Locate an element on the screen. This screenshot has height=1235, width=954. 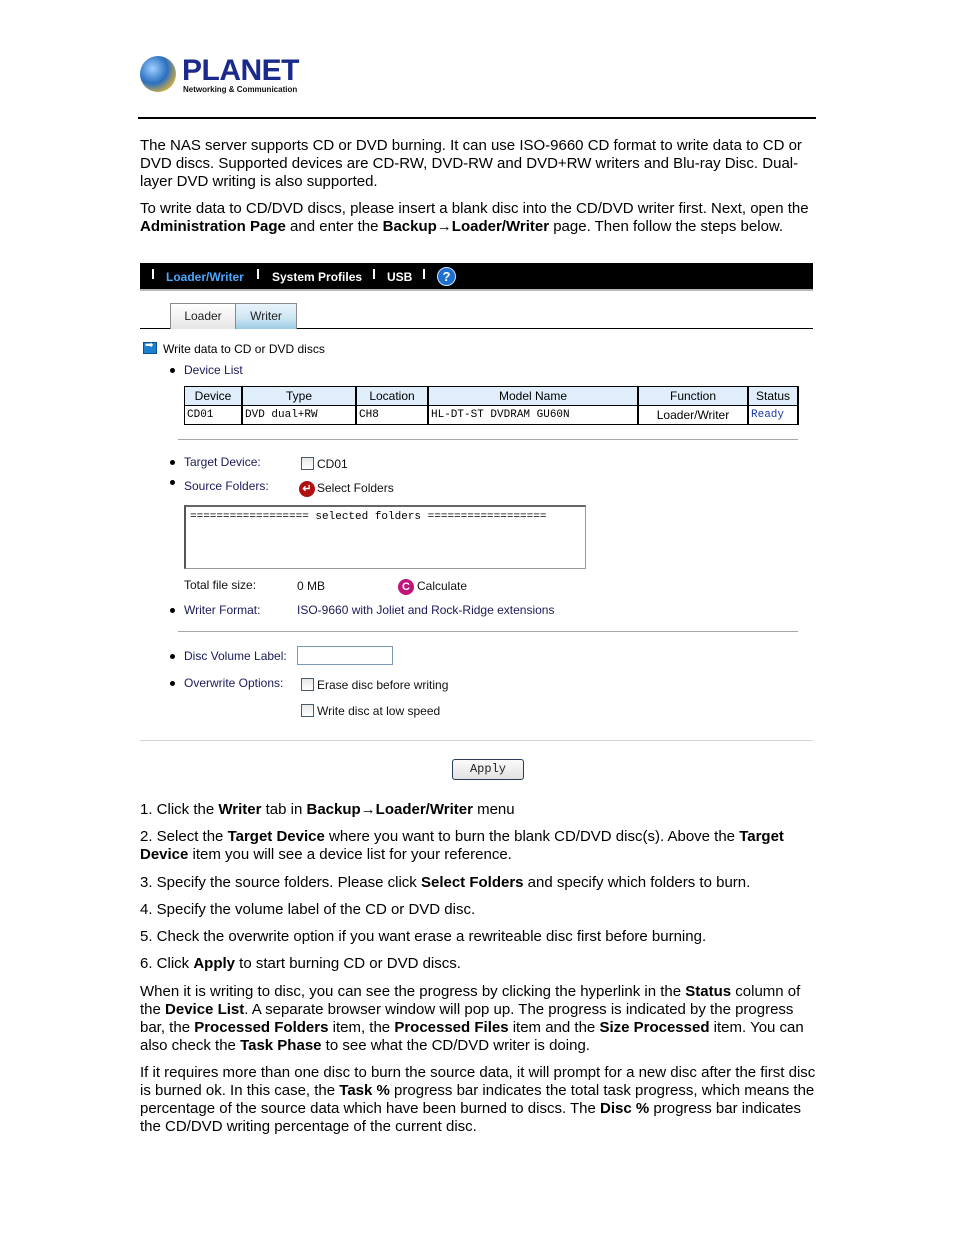
column-header: Device is located at coordinates (213, 396).